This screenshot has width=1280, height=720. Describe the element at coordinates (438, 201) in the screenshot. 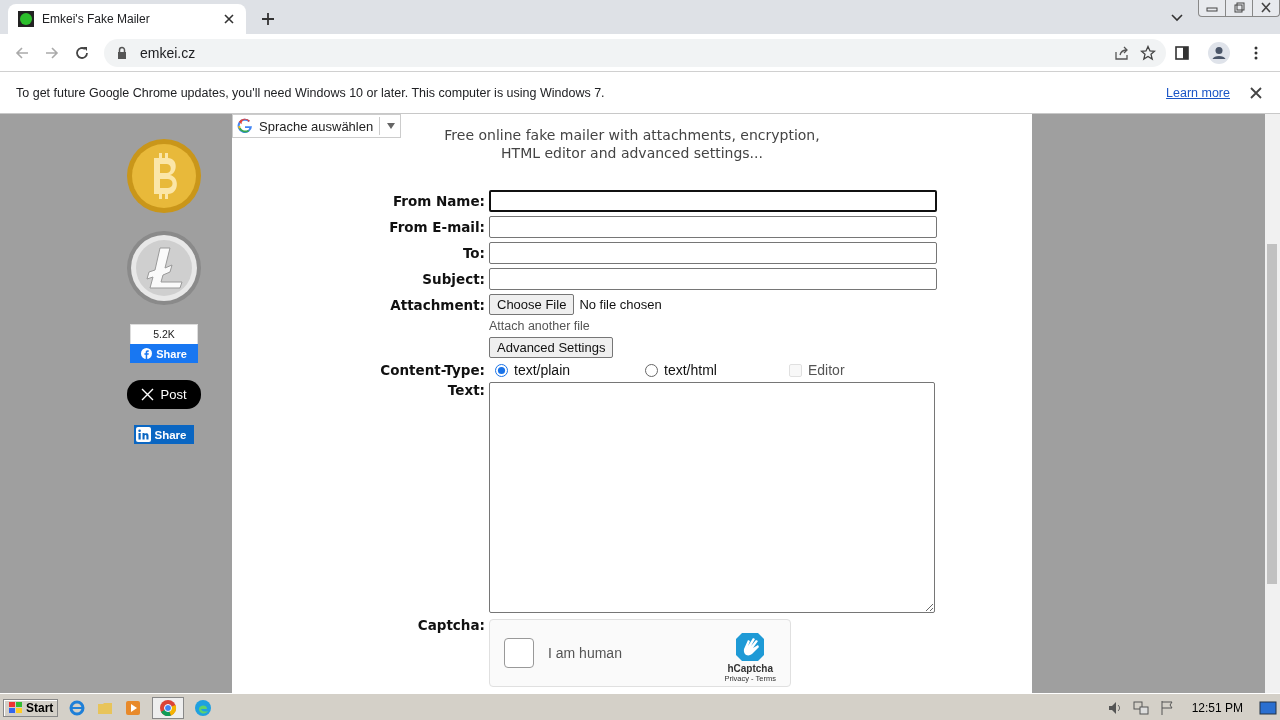

I see `field-label: From Name:` at that location.